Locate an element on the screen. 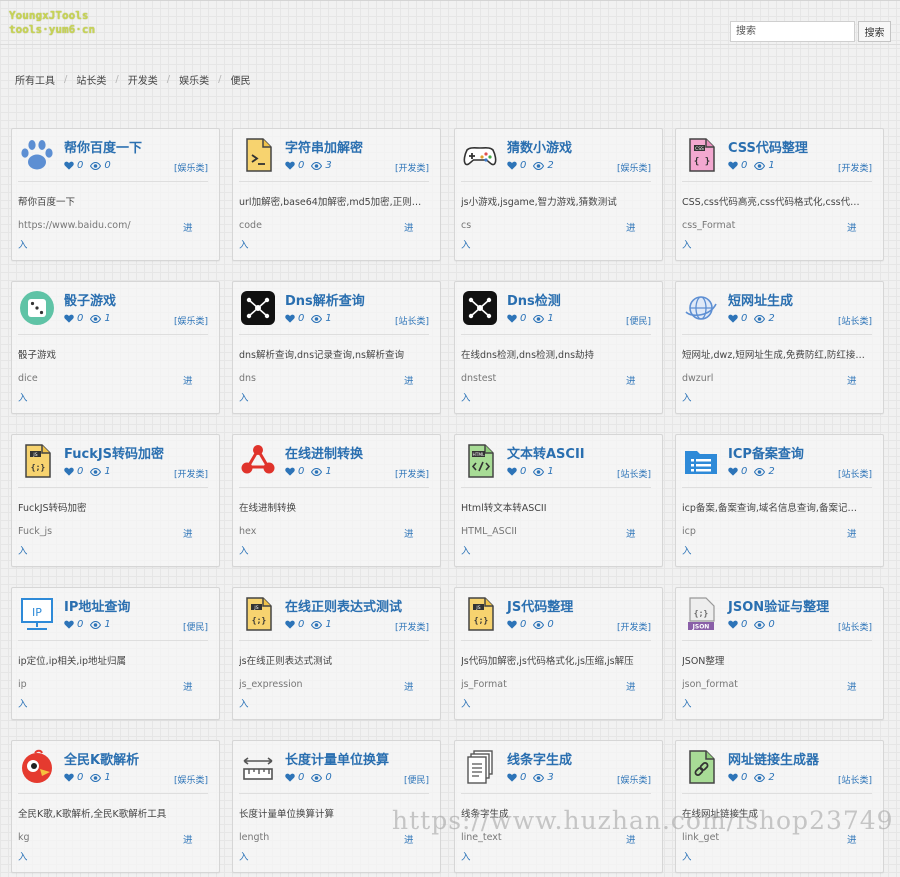  tool-title: 字符串加解密 is located at coordinates (324, 146).